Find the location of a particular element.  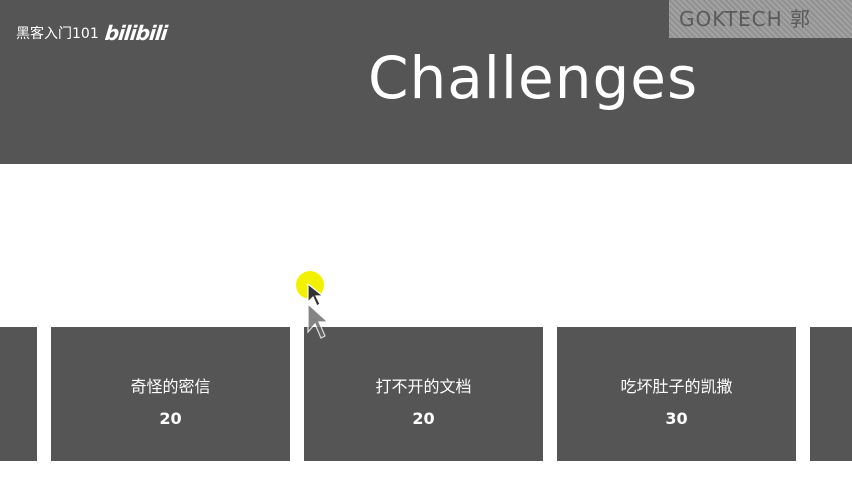

watermark: GOKTECH 郭 is located at coordinates (760, 19).